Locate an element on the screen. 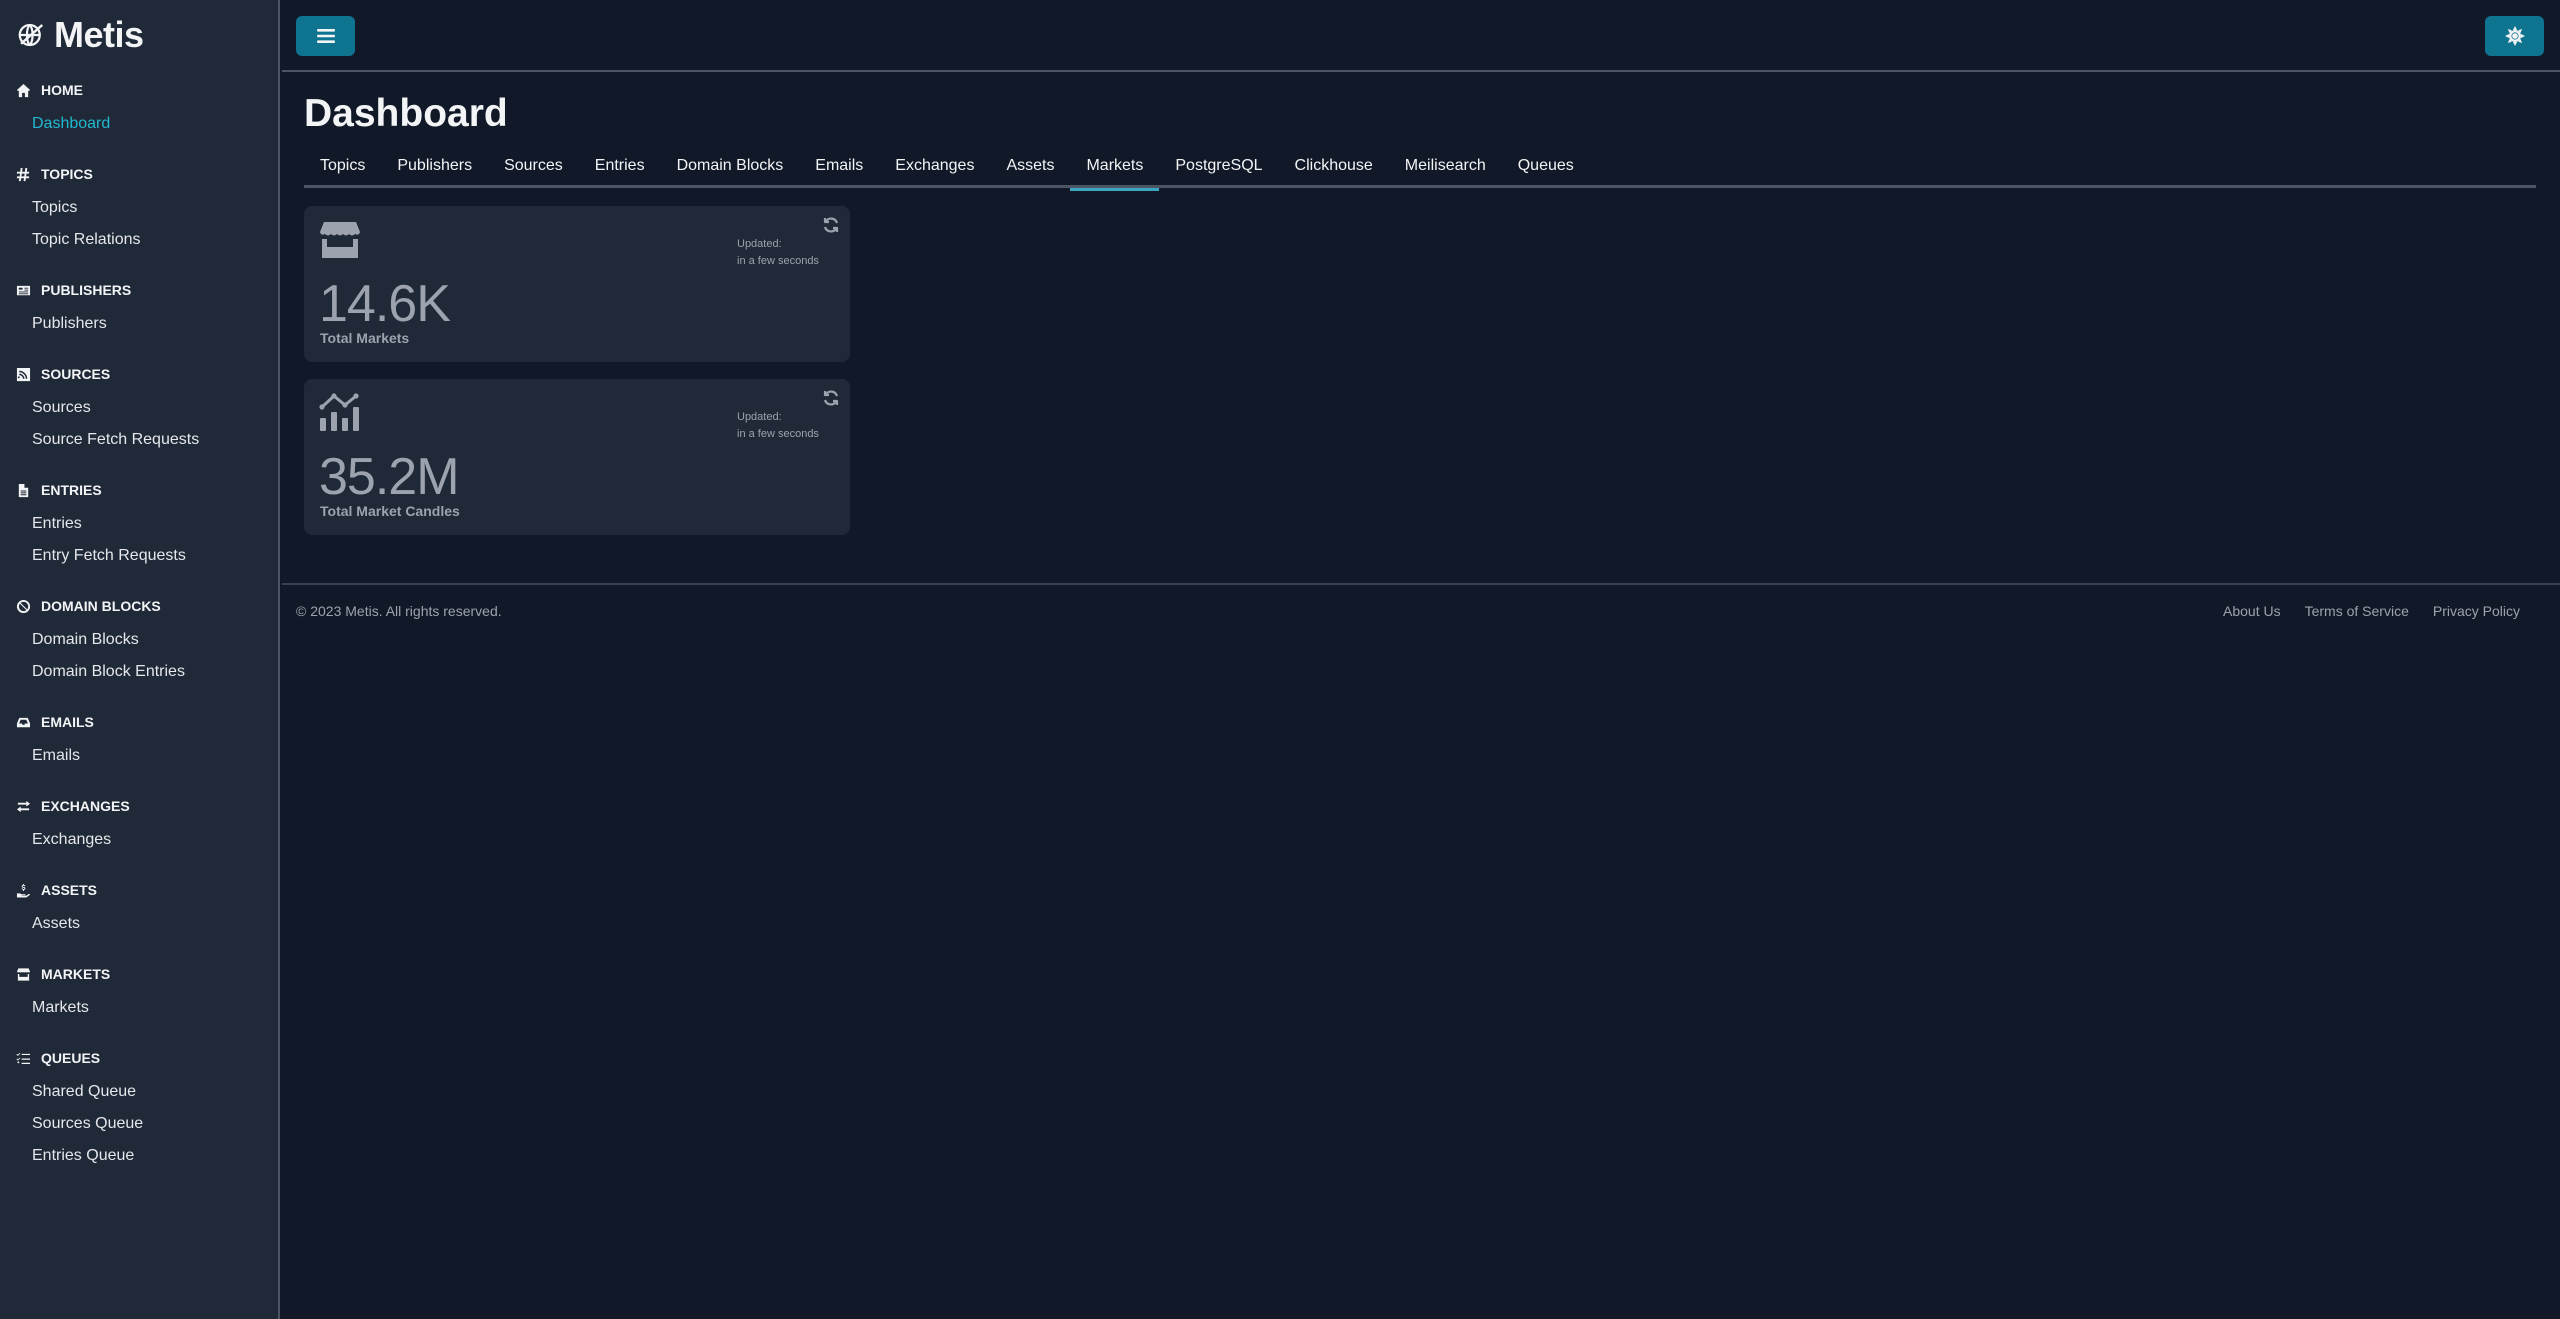 This screenshot has height=1319, width=2560. nav-heading-markets: MARKETS is located at coordinates (139, 974).